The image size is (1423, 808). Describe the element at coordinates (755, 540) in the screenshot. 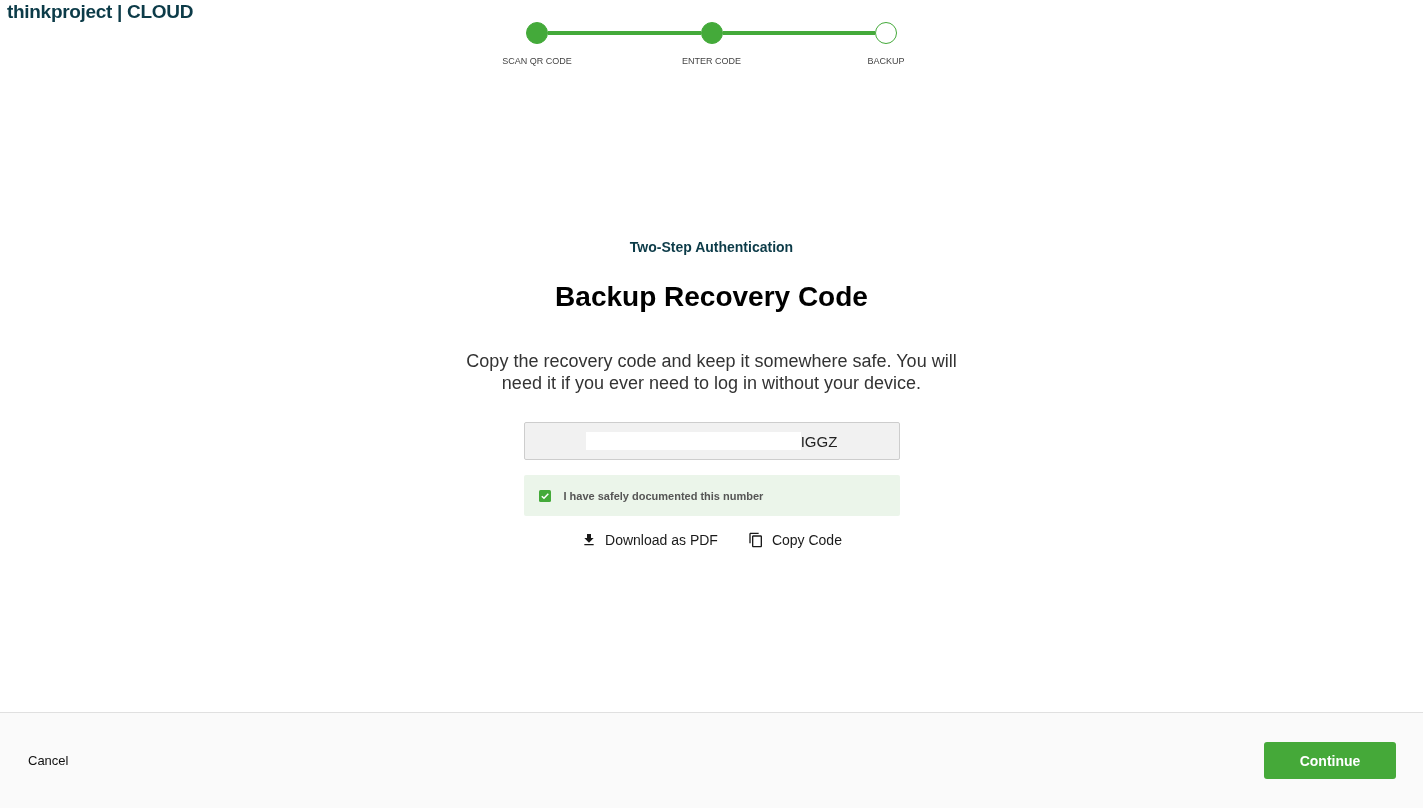

I see `copy-icon` at that location.